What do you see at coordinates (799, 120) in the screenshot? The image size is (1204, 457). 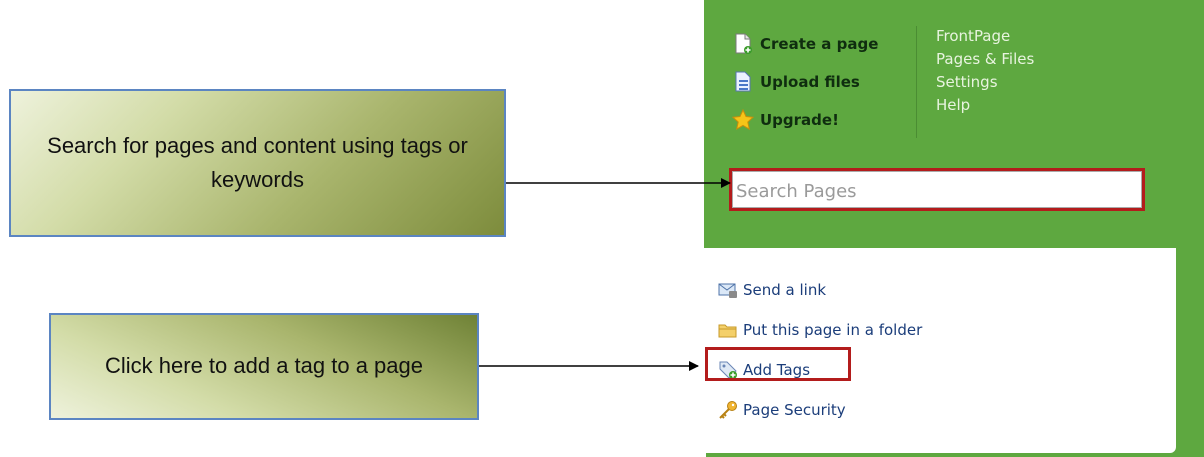 I see `upgrade-label: Upgrade!` at bounding box center [799, 120].